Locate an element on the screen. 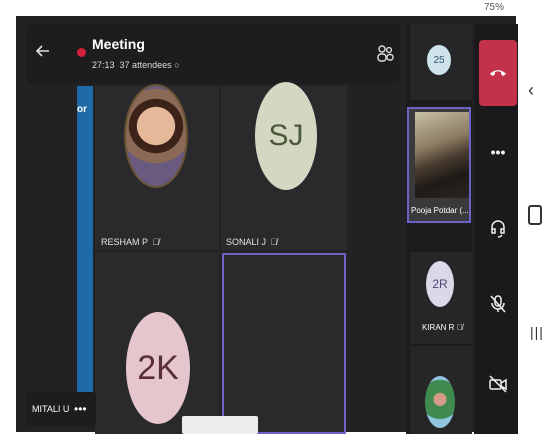 This screenshot has width=550, height=438. participant-name-kiran: KIRAN R 🎙̸ is located at coordinates (442, 327).